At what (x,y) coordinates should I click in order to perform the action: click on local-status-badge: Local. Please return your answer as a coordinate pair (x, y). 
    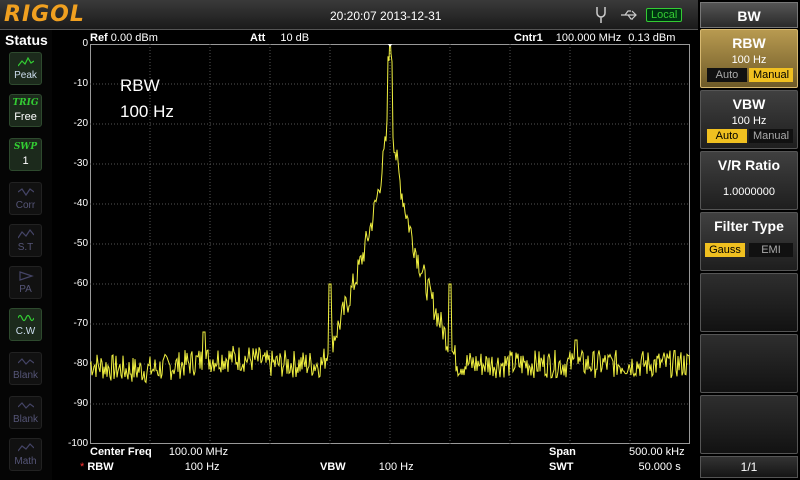
    Looking at the image, I should click on (664, 15).